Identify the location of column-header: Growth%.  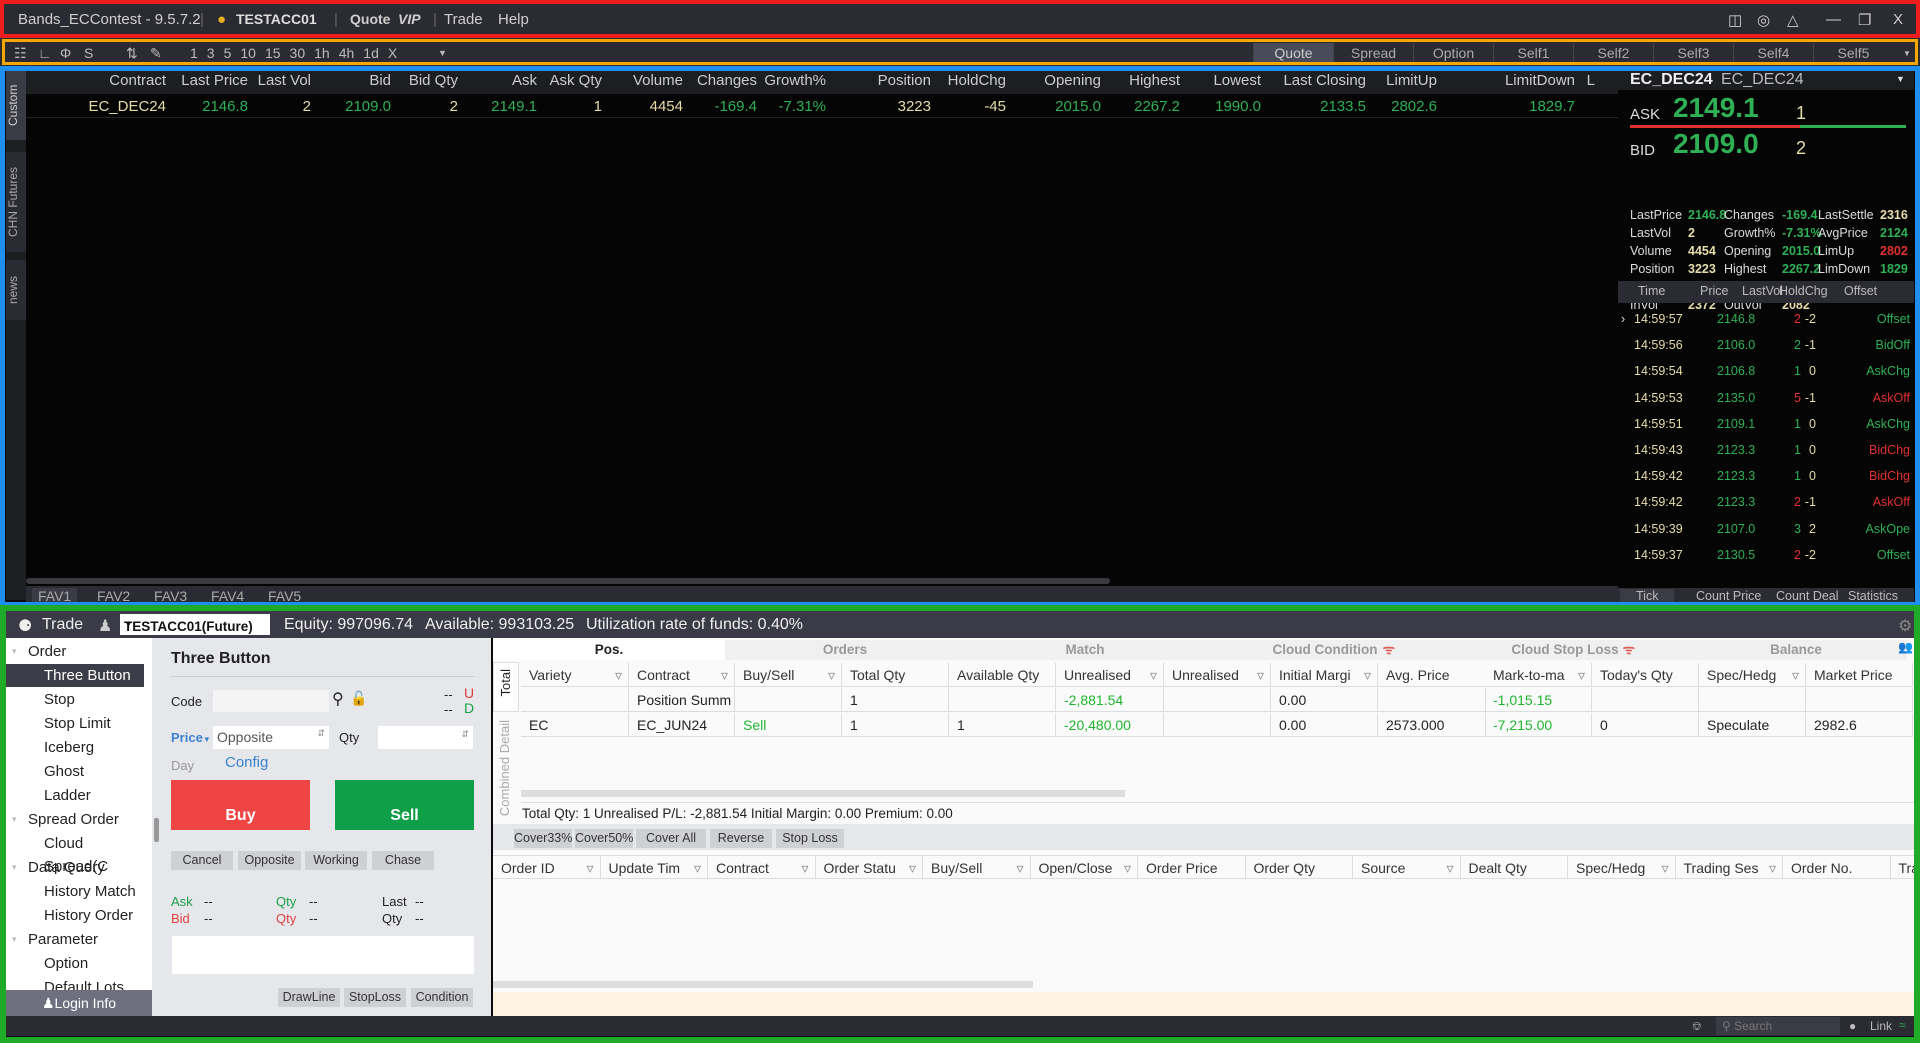
(793, 82).